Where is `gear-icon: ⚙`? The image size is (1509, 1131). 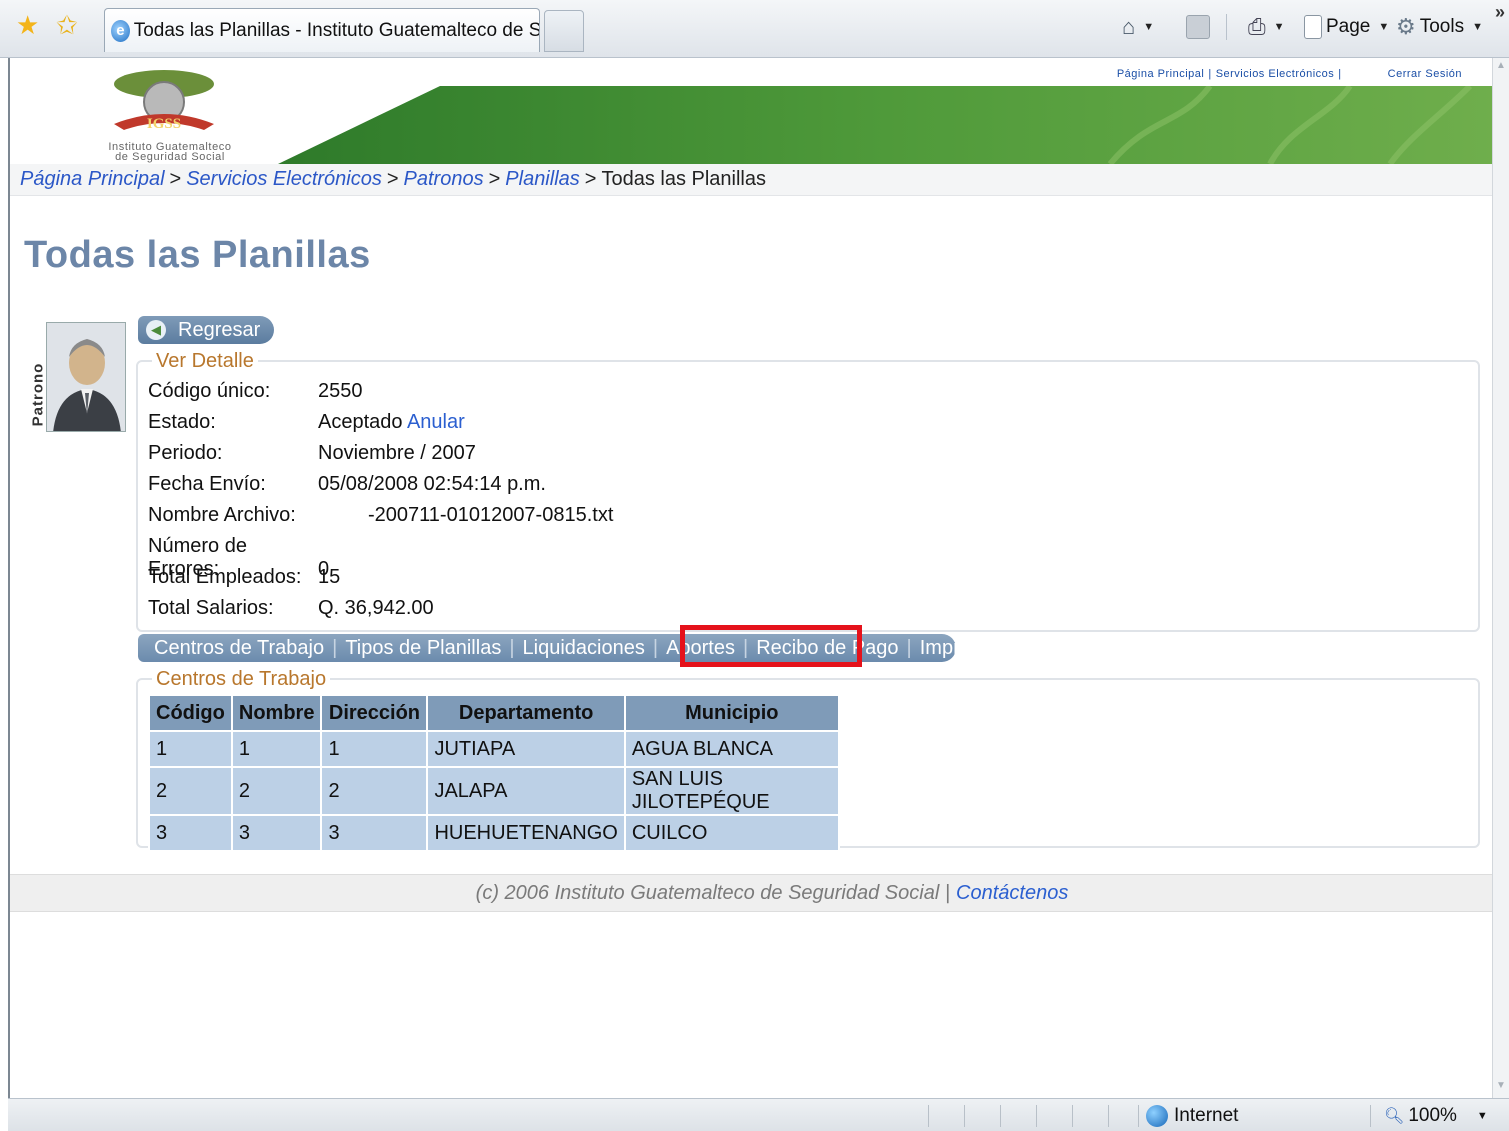
gear-icon: ⚙ is located at coordinates (1406, 26).